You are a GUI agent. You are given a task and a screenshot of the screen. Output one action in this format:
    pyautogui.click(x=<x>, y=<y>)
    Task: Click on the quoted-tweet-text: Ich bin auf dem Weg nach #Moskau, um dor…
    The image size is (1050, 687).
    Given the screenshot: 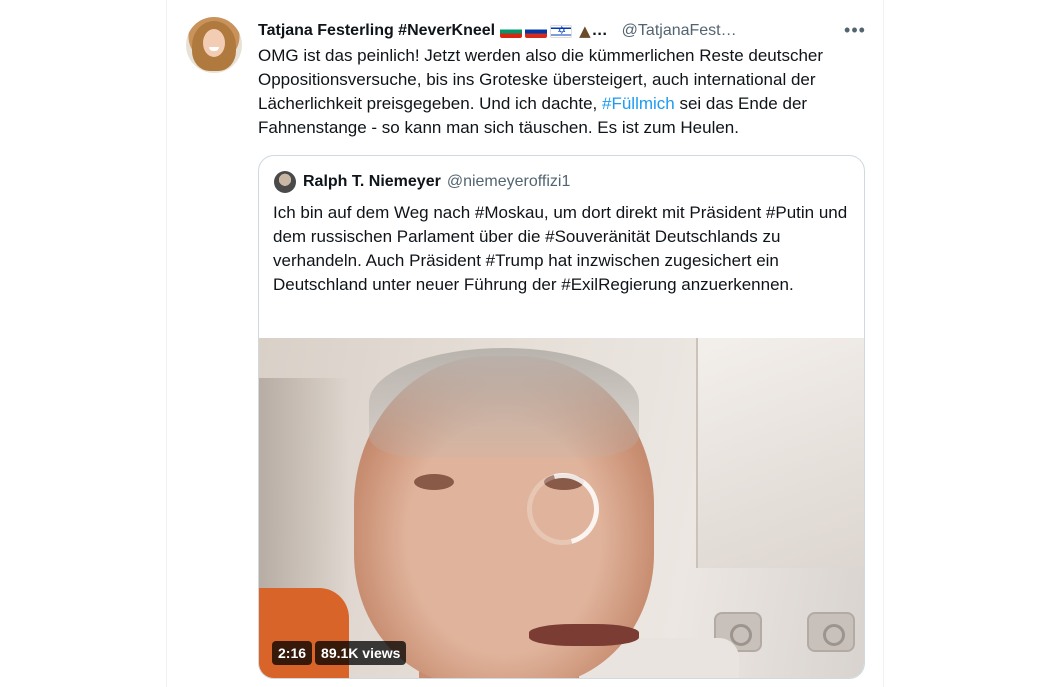 What is the action you would take?
    pyautogui.click(x=560, y=248)
    